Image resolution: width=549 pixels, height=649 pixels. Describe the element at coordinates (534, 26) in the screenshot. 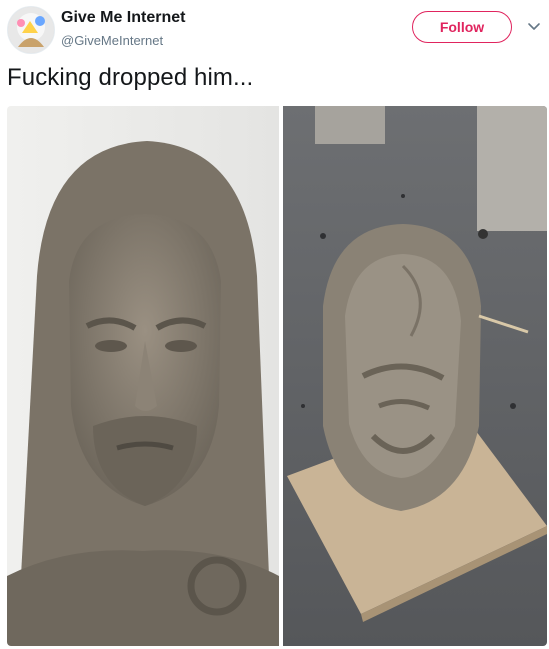

I see `chevron-down-icon` at that location.